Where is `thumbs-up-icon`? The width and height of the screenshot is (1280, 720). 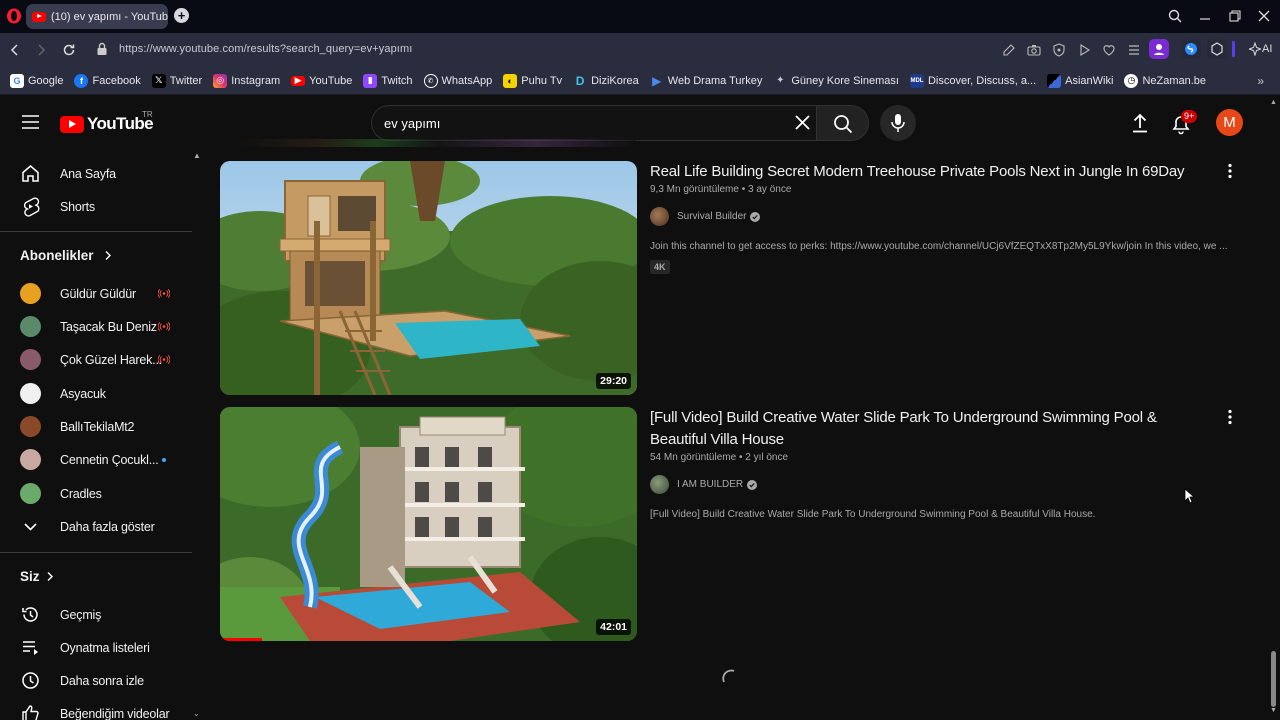
thumbs-up-icon is located at coordinates (30, 712).